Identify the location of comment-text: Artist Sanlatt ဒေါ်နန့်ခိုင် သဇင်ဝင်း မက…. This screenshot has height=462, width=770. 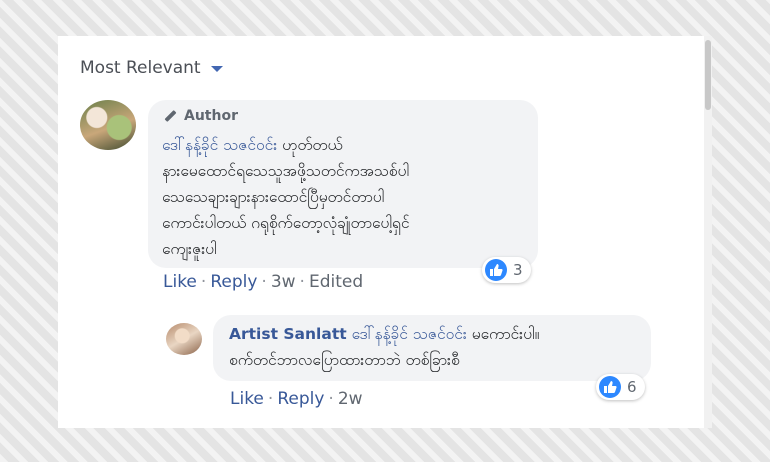
(439, 347).